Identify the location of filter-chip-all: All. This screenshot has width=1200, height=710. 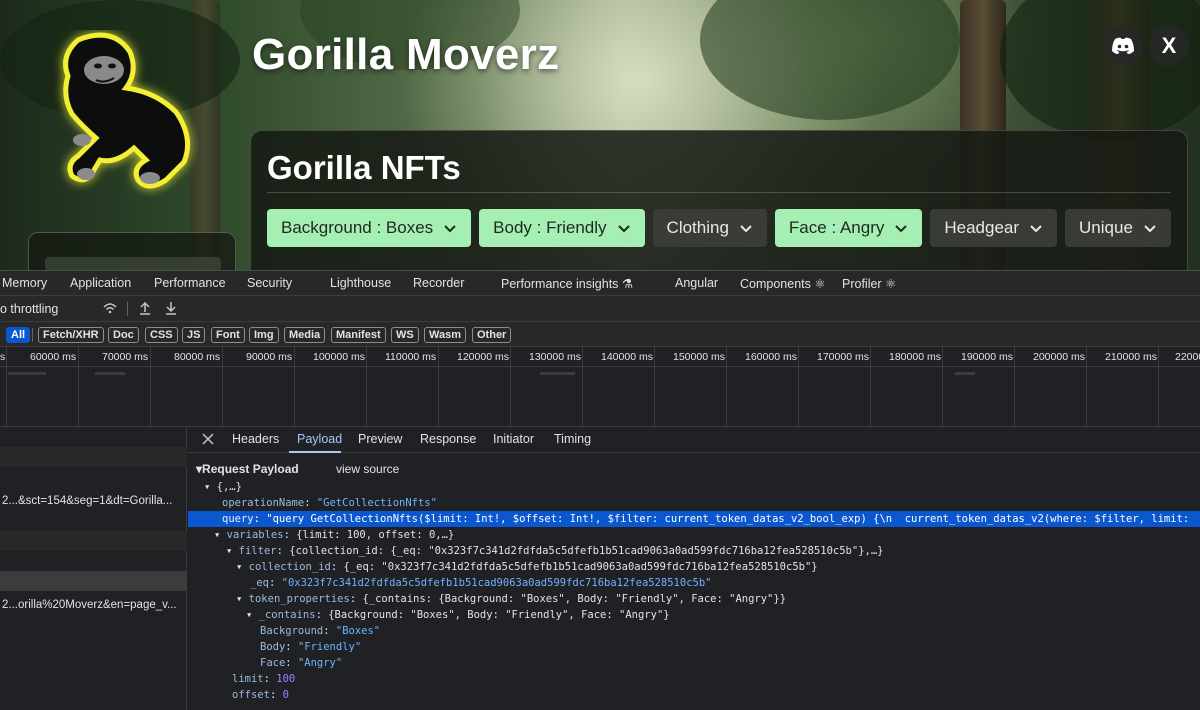
(18, 335).